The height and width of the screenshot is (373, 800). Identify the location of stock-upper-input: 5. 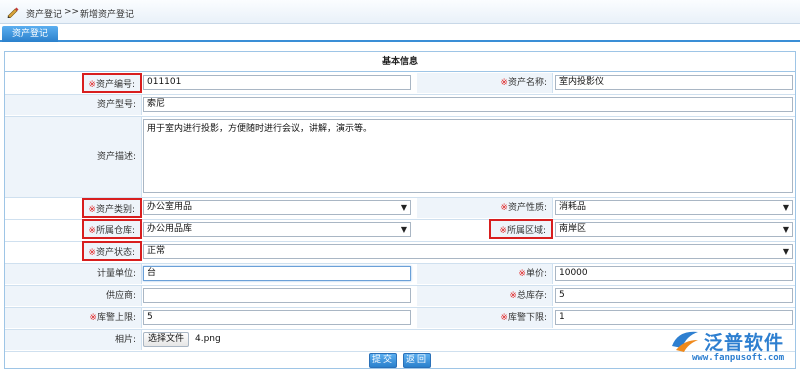
(277, 317).